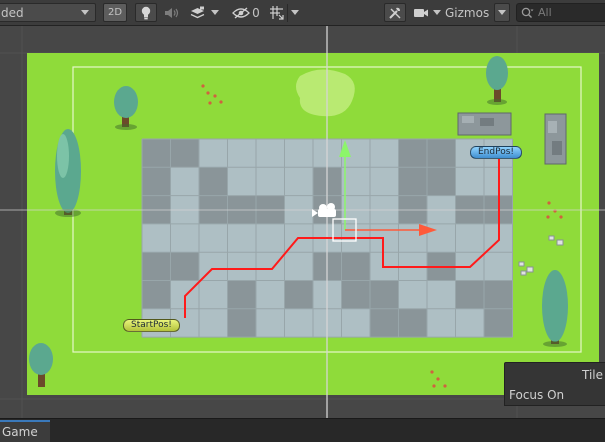 Image resolution: width=605 pixels, height=442 pixels. Describe the element at coordinates (496, 152) in the screenshot. I see `end-position-label: EndPos!` at that location.